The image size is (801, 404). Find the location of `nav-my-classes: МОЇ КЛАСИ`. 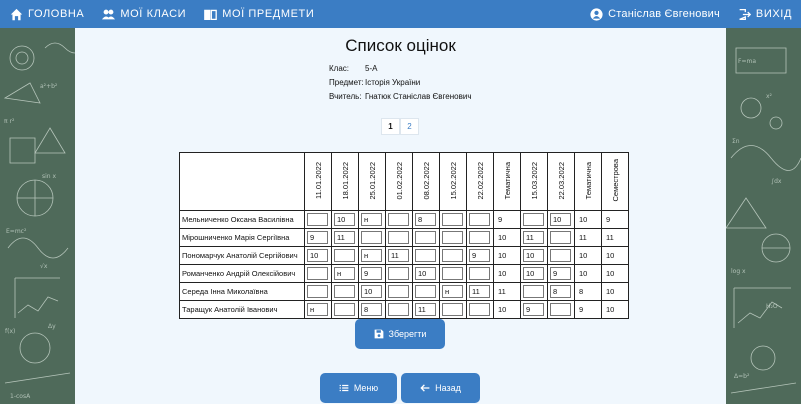

nav-my-classes: МОЇ КЛАСИ is located at coordinates (144, 14).